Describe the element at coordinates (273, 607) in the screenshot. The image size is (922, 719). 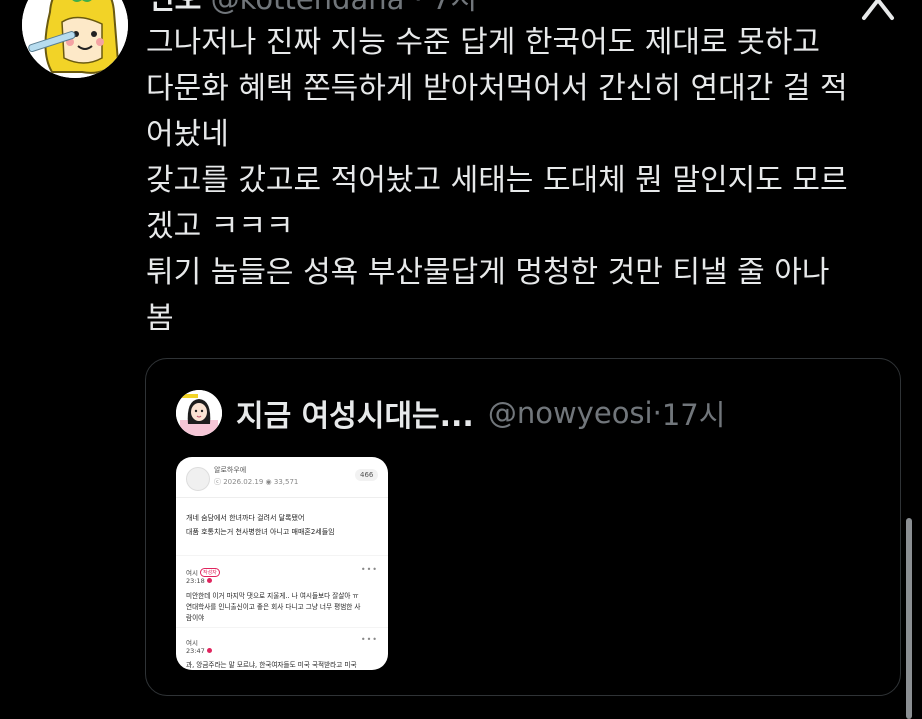
I see `comment-text-line: 연대학사를 인니출신이고 좋은 회사 다니고 그냥 너무 평범한 사` at that location.